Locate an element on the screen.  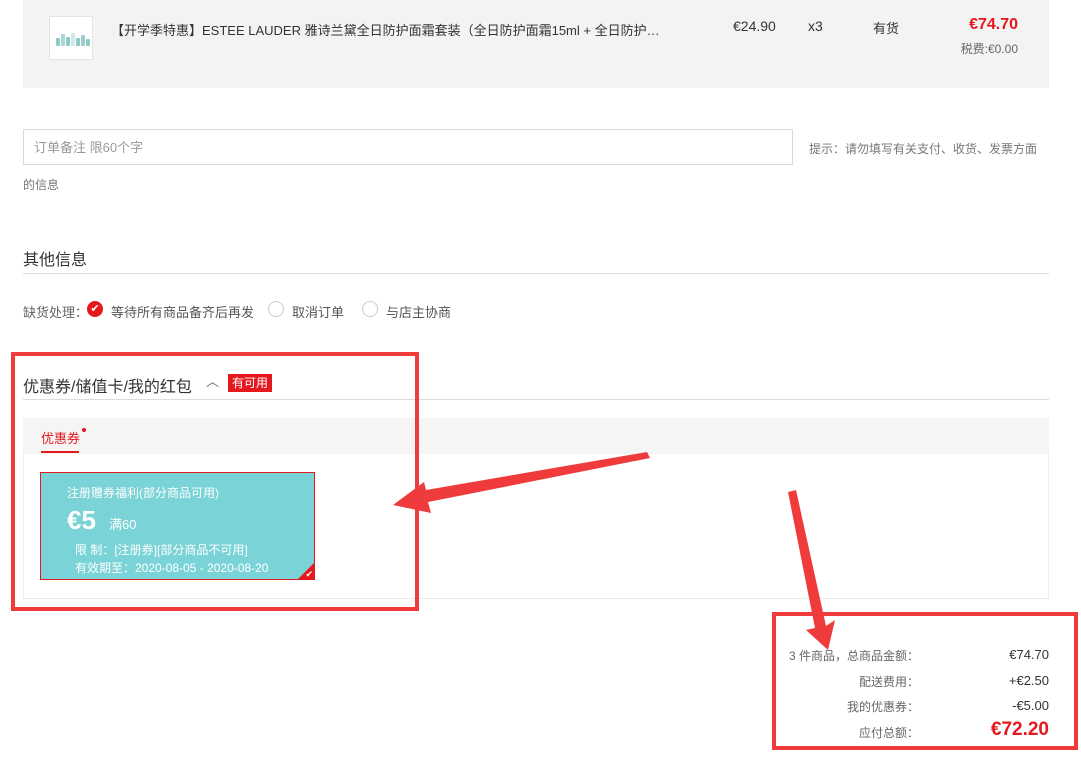
arrow-to-summary is located at coordinates (811, 570).